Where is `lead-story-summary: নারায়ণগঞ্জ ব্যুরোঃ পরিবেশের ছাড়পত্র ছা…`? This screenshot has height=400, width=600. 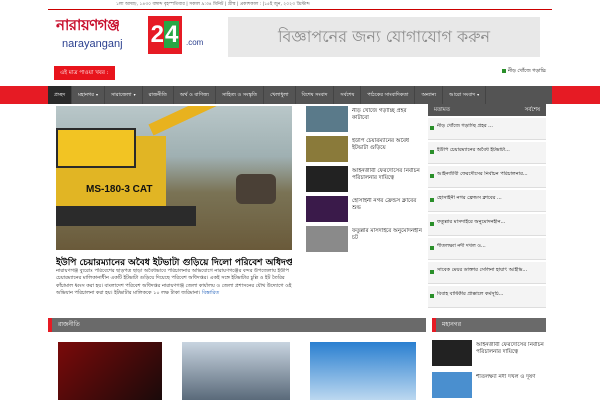 lead-story-summary: নারায়ণগঞ্জ ব্যুরোঃ পরিবেশের ছাড়পত্র ছা… is located at coordinates (178, 286).